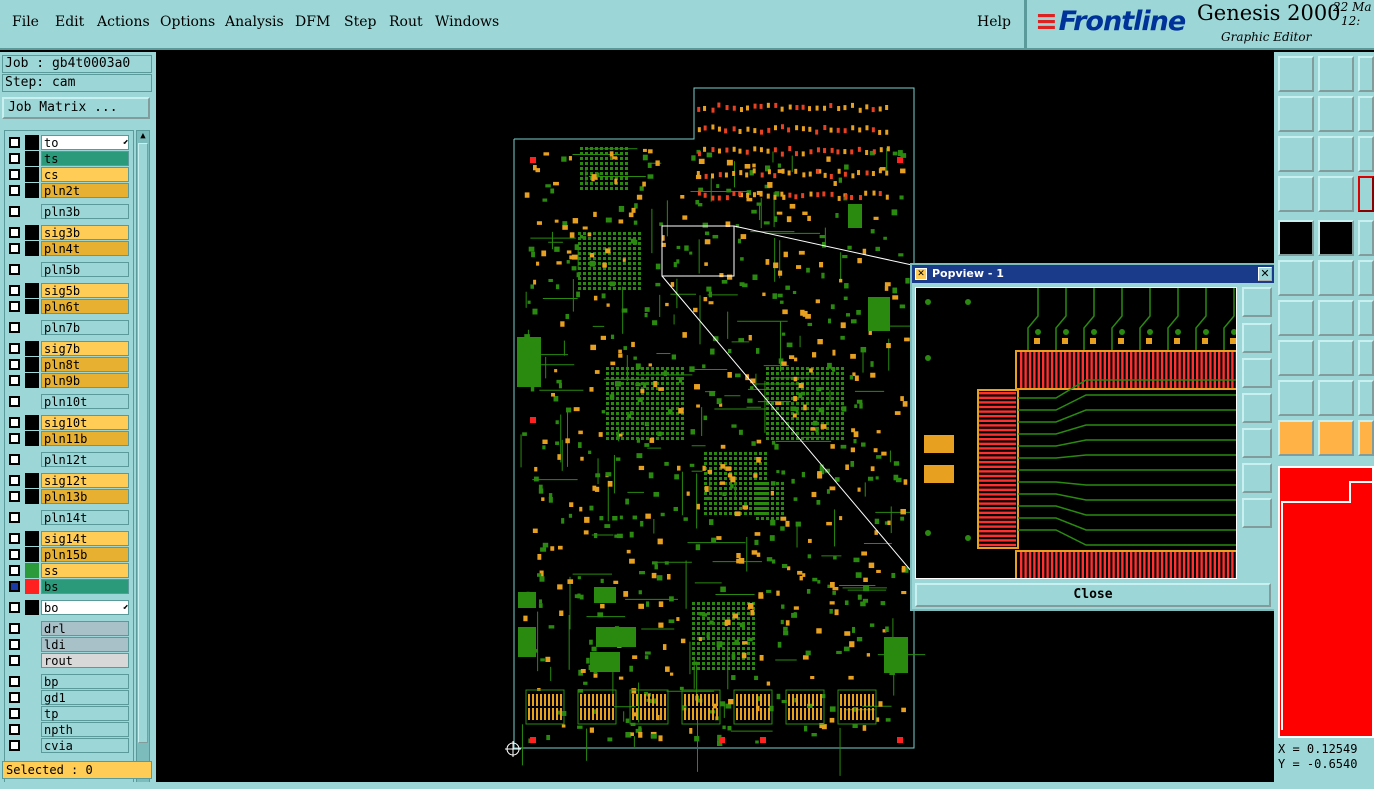  I want to click on layer-name: pln9b, so click(85, 380).